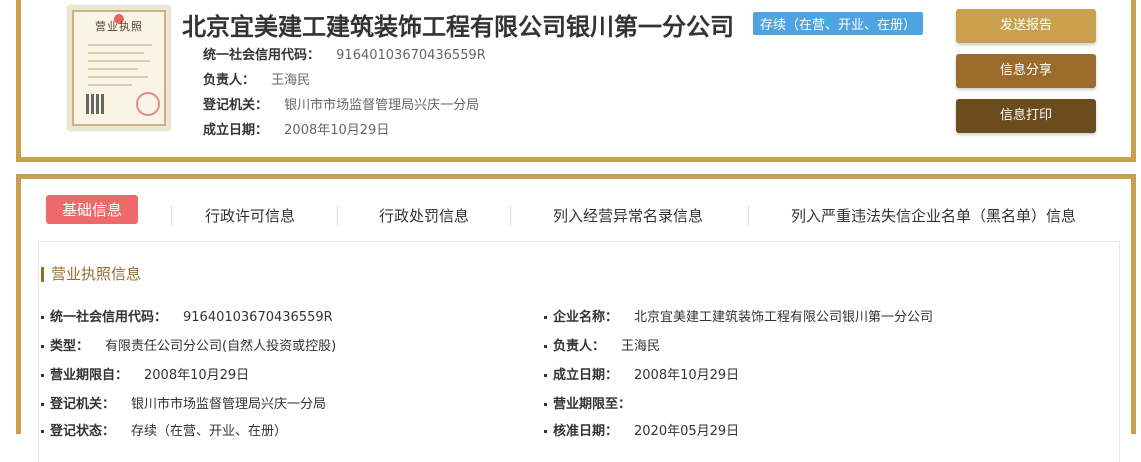 Image resolution: width=1141 pixels, height=462 pixels. Describe the element at coordinates (838, 23) in the screenshot. I see `status-badge: 存续（在营、开业、在册）` at that location.